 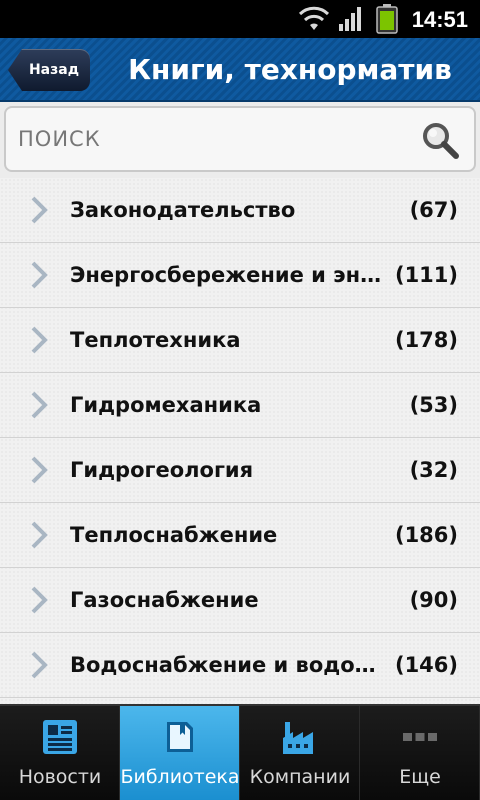 I want to click on list-item: Законодательство (67), so click(x=240, y=210).